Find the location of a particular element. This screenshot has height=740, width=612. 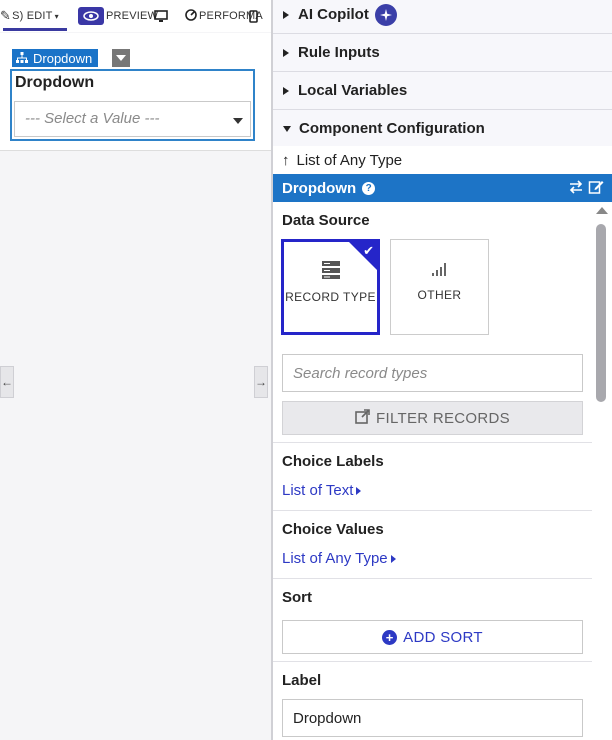

component-configuration-section: Component Configuration is located at coordinates (442, 129).